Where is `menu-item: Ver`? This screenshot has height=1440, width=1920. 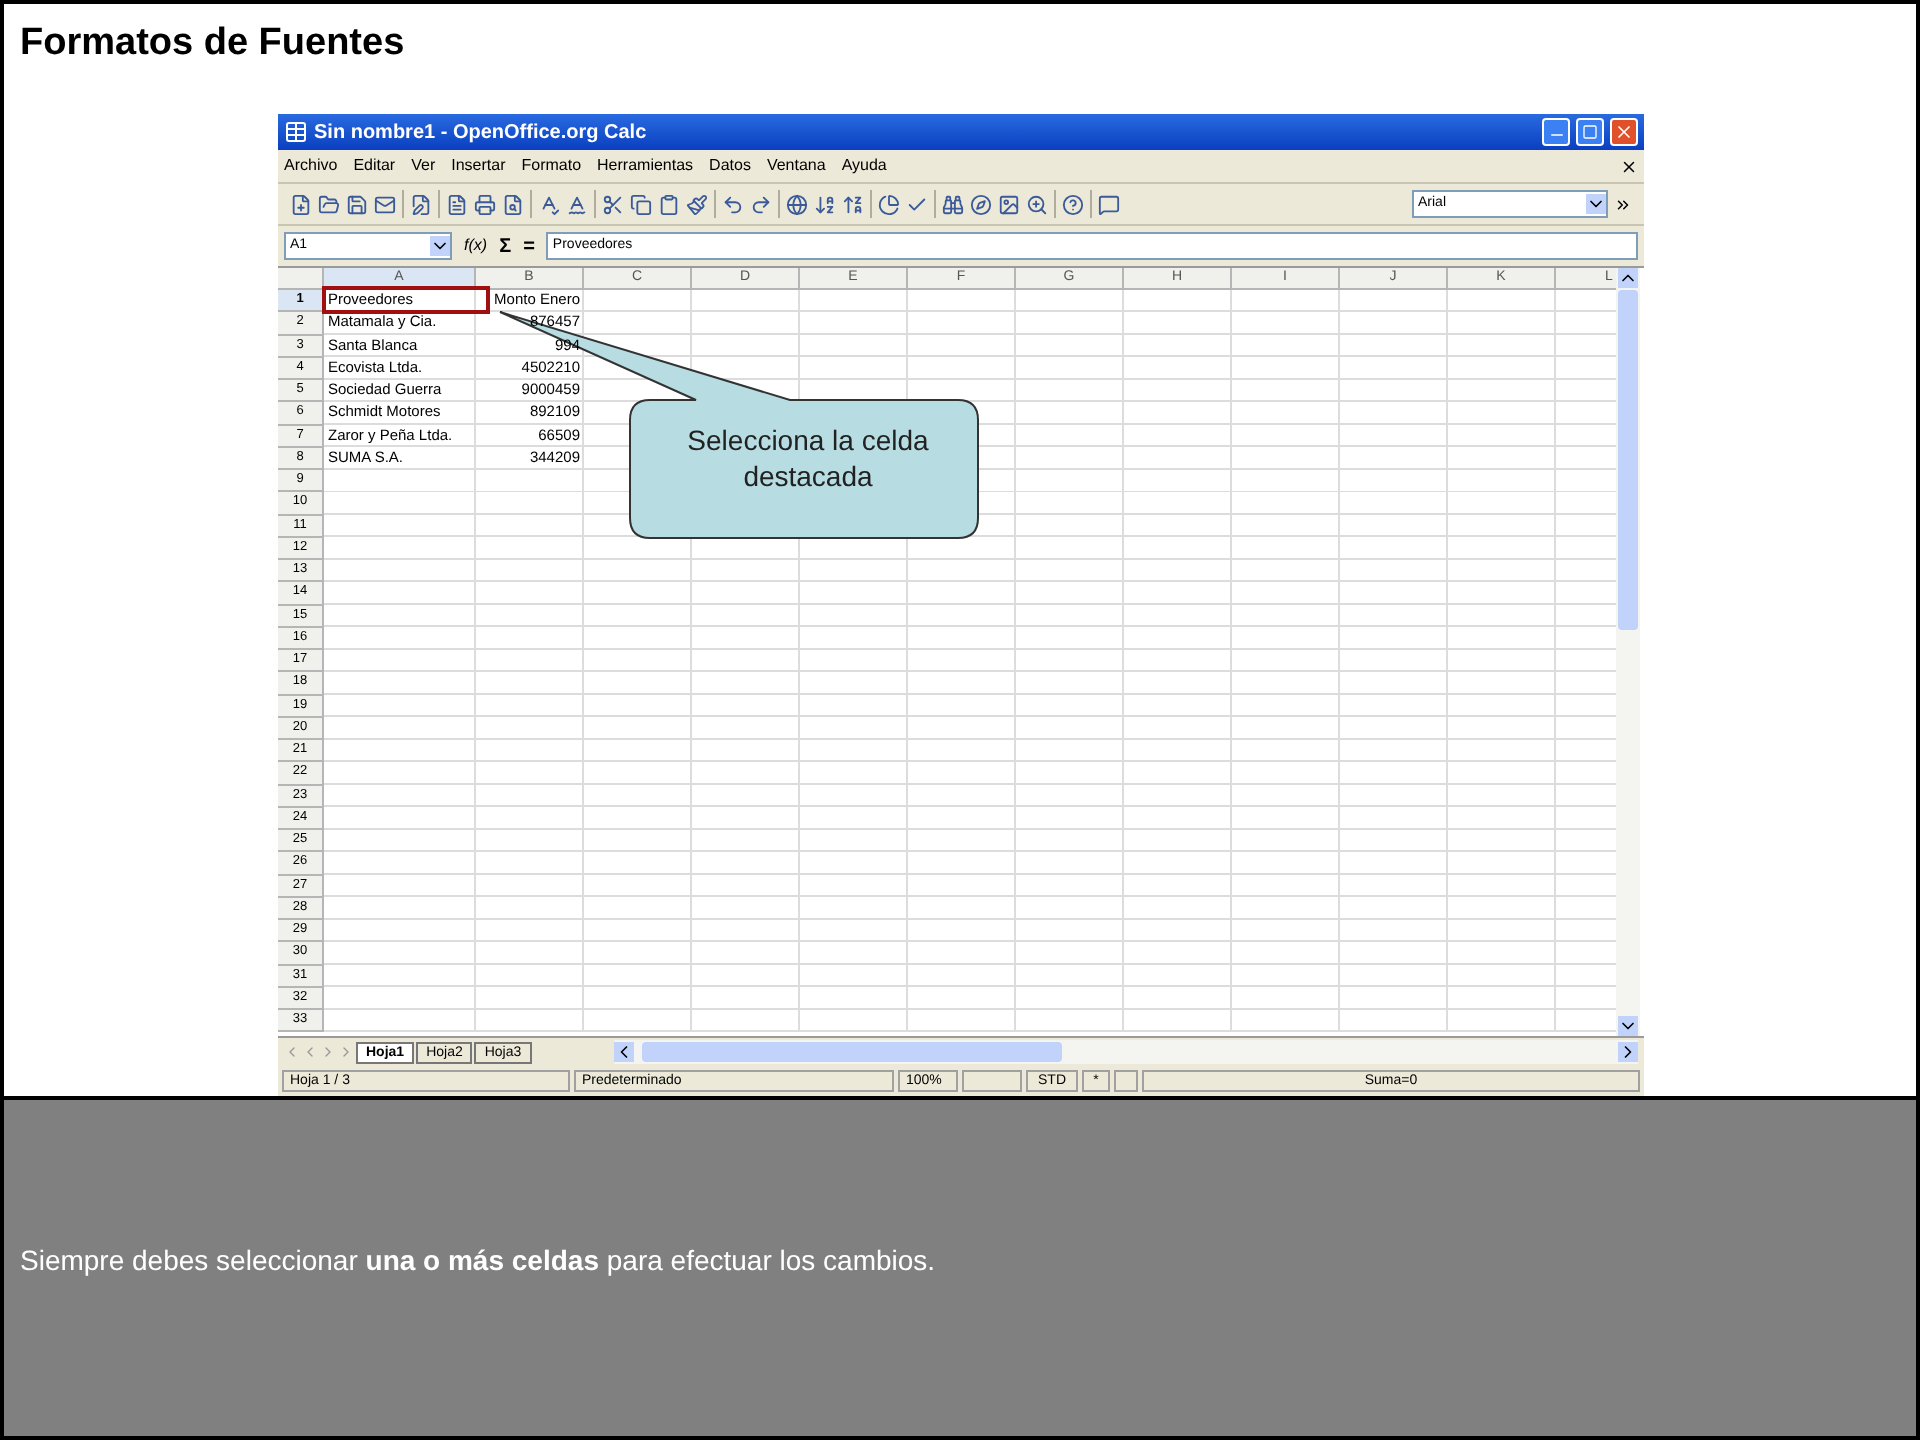
menu-item: Ver is located at coordinates (423, 166).